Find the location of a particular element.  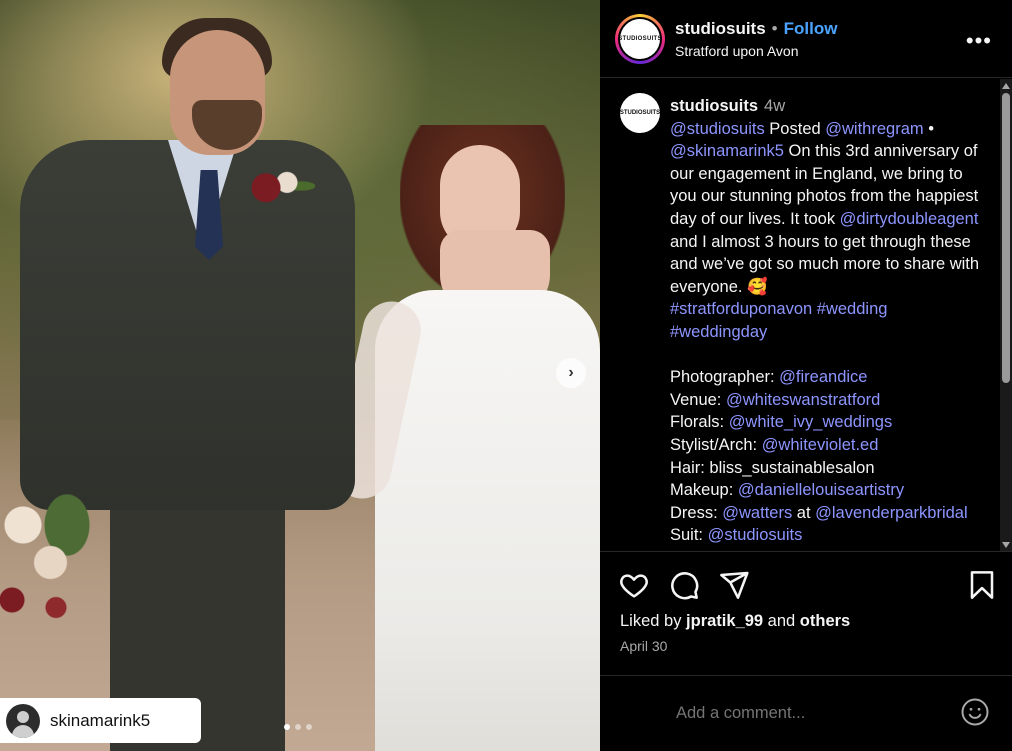

bookmark-icon is located at coordinates (982, 585).